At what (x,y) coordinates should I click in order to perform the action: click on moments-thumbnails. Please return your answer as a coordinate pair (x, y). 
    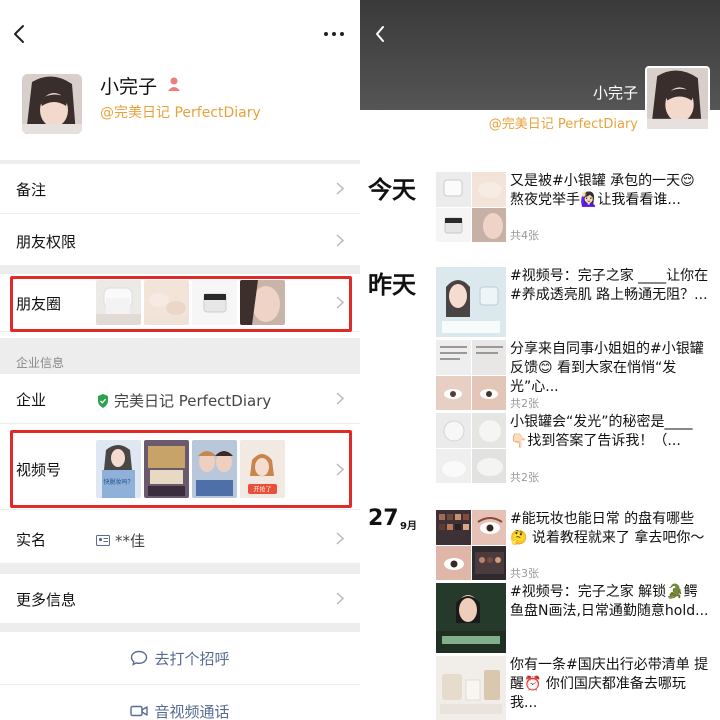
    Looking at the image, I should click on (190, 302).